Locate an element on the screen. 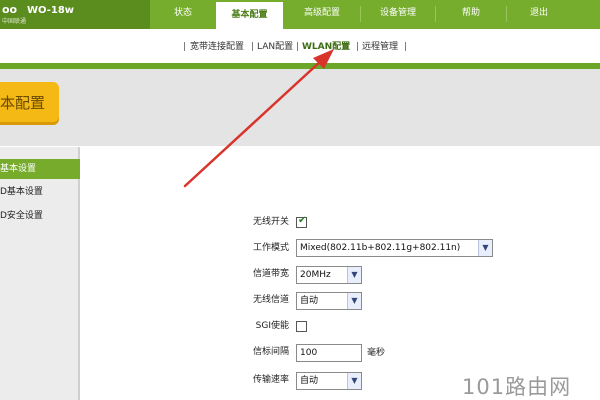 The width and height of the screenshot is (600, 400). annotation-arrow is located at coordinates (258, 118).